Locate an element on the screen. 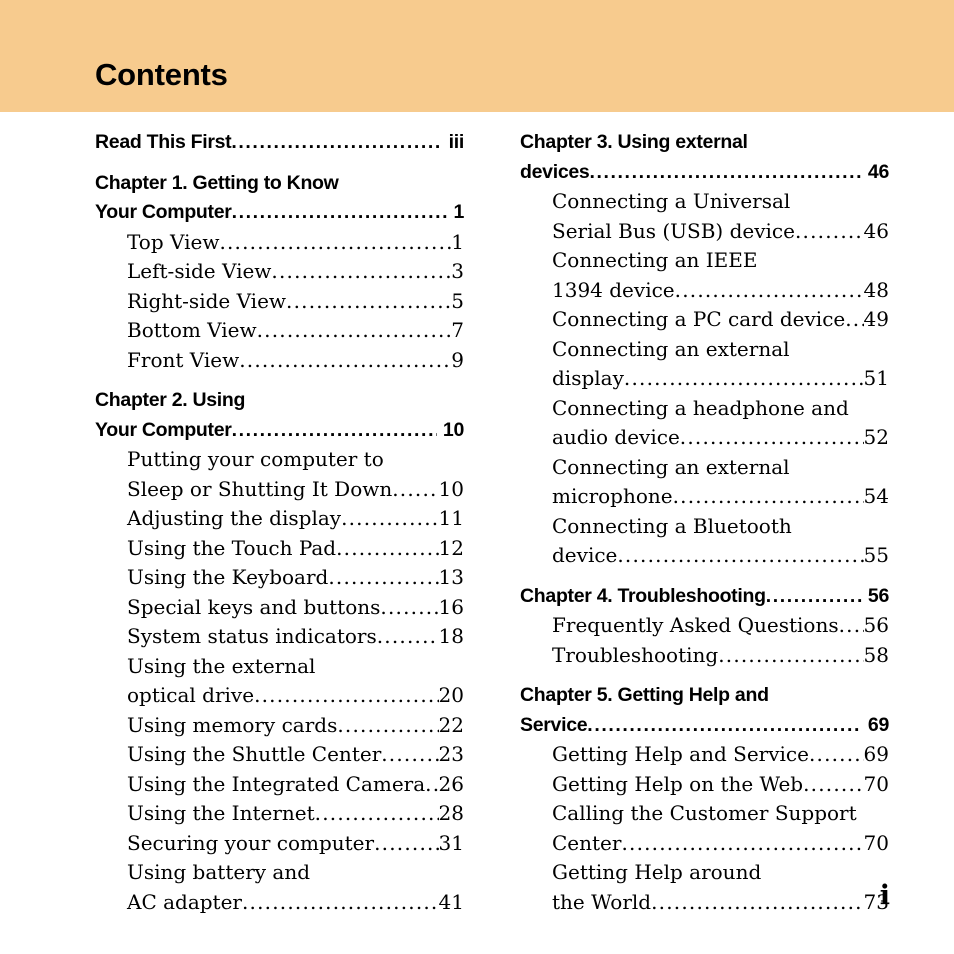 The width and height of the screenshot is (954, 954). toc-entry-label: devices is located at coordinates (555, 171).